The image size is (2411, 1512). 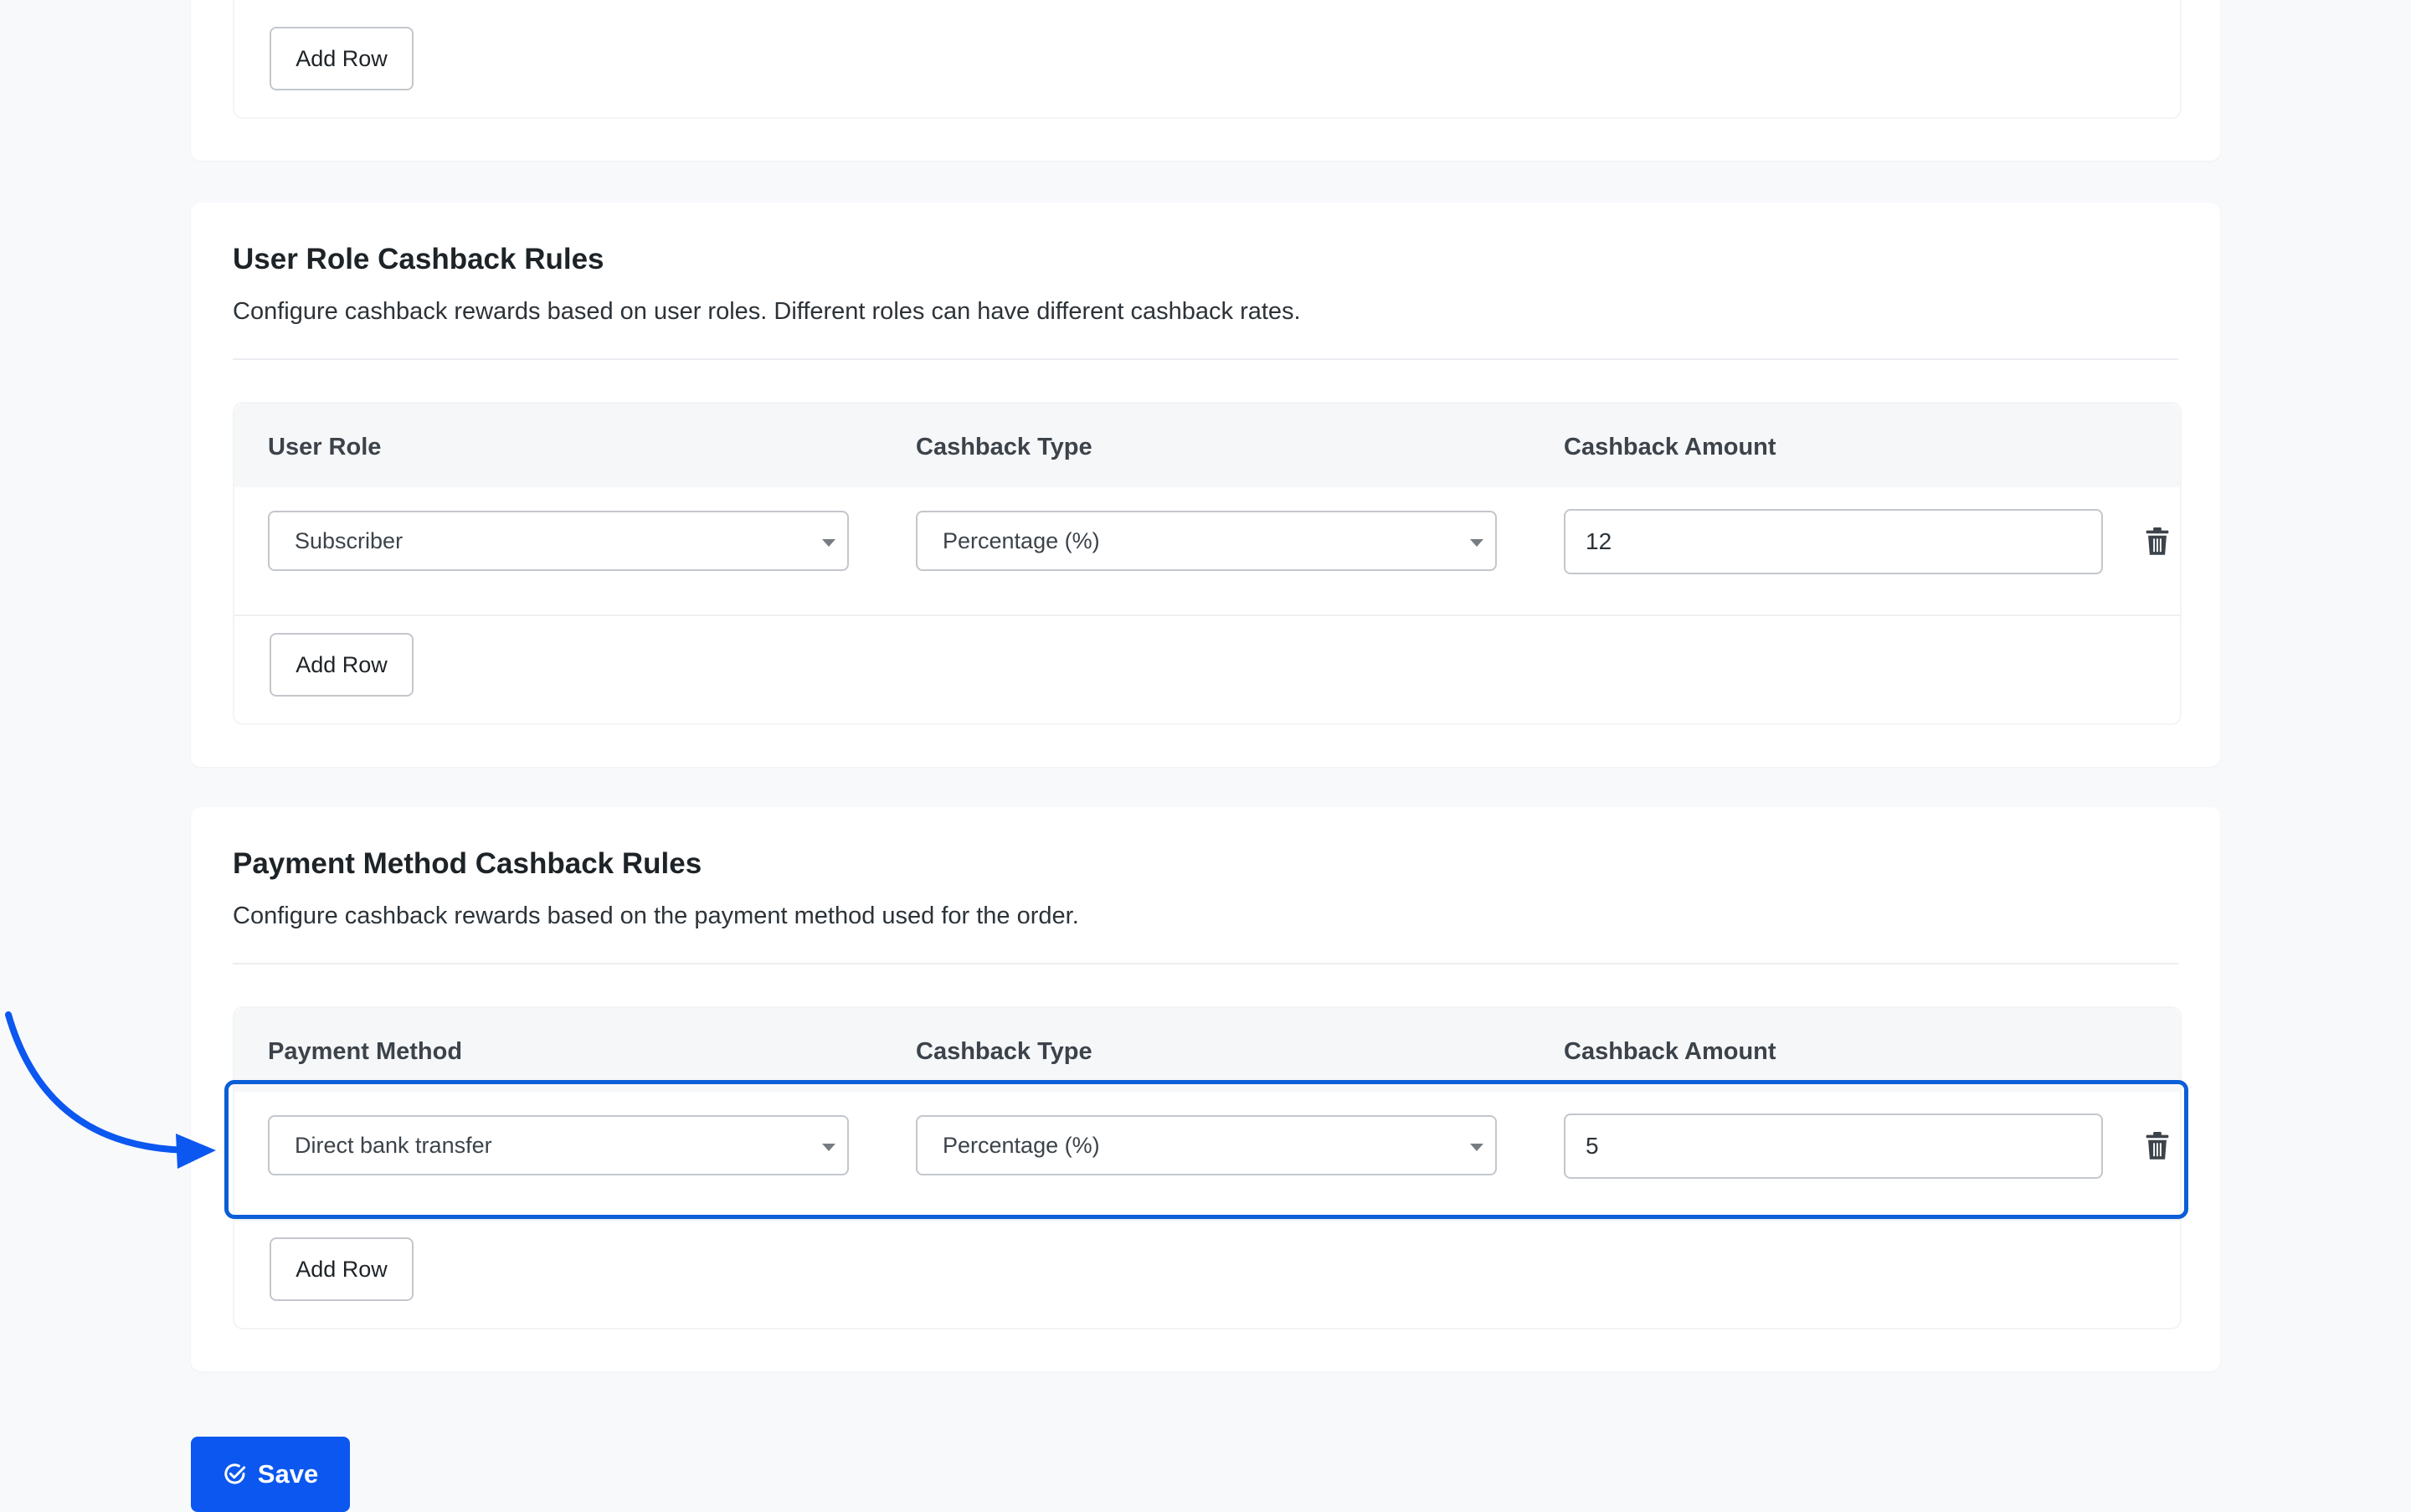 What do you see at coordinates (393, 1145) in the screenshot?
I see `select-value: Direct bank transfer` at bounding box center [393, 1145].